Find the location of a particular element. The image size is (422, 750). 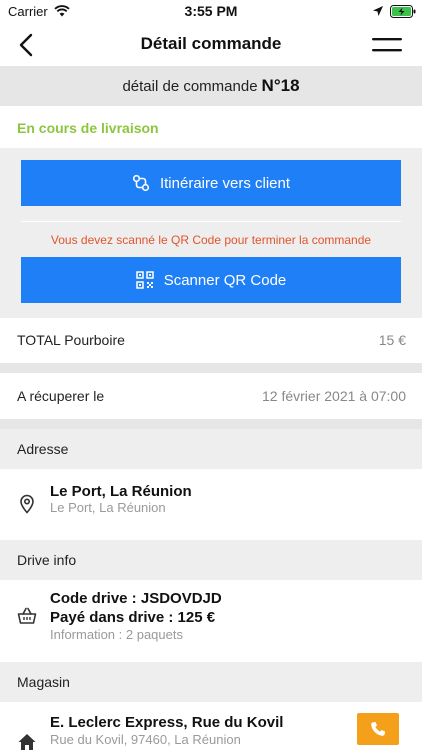

navigation-bar: Détail commande is located at coordinates (211, 45).